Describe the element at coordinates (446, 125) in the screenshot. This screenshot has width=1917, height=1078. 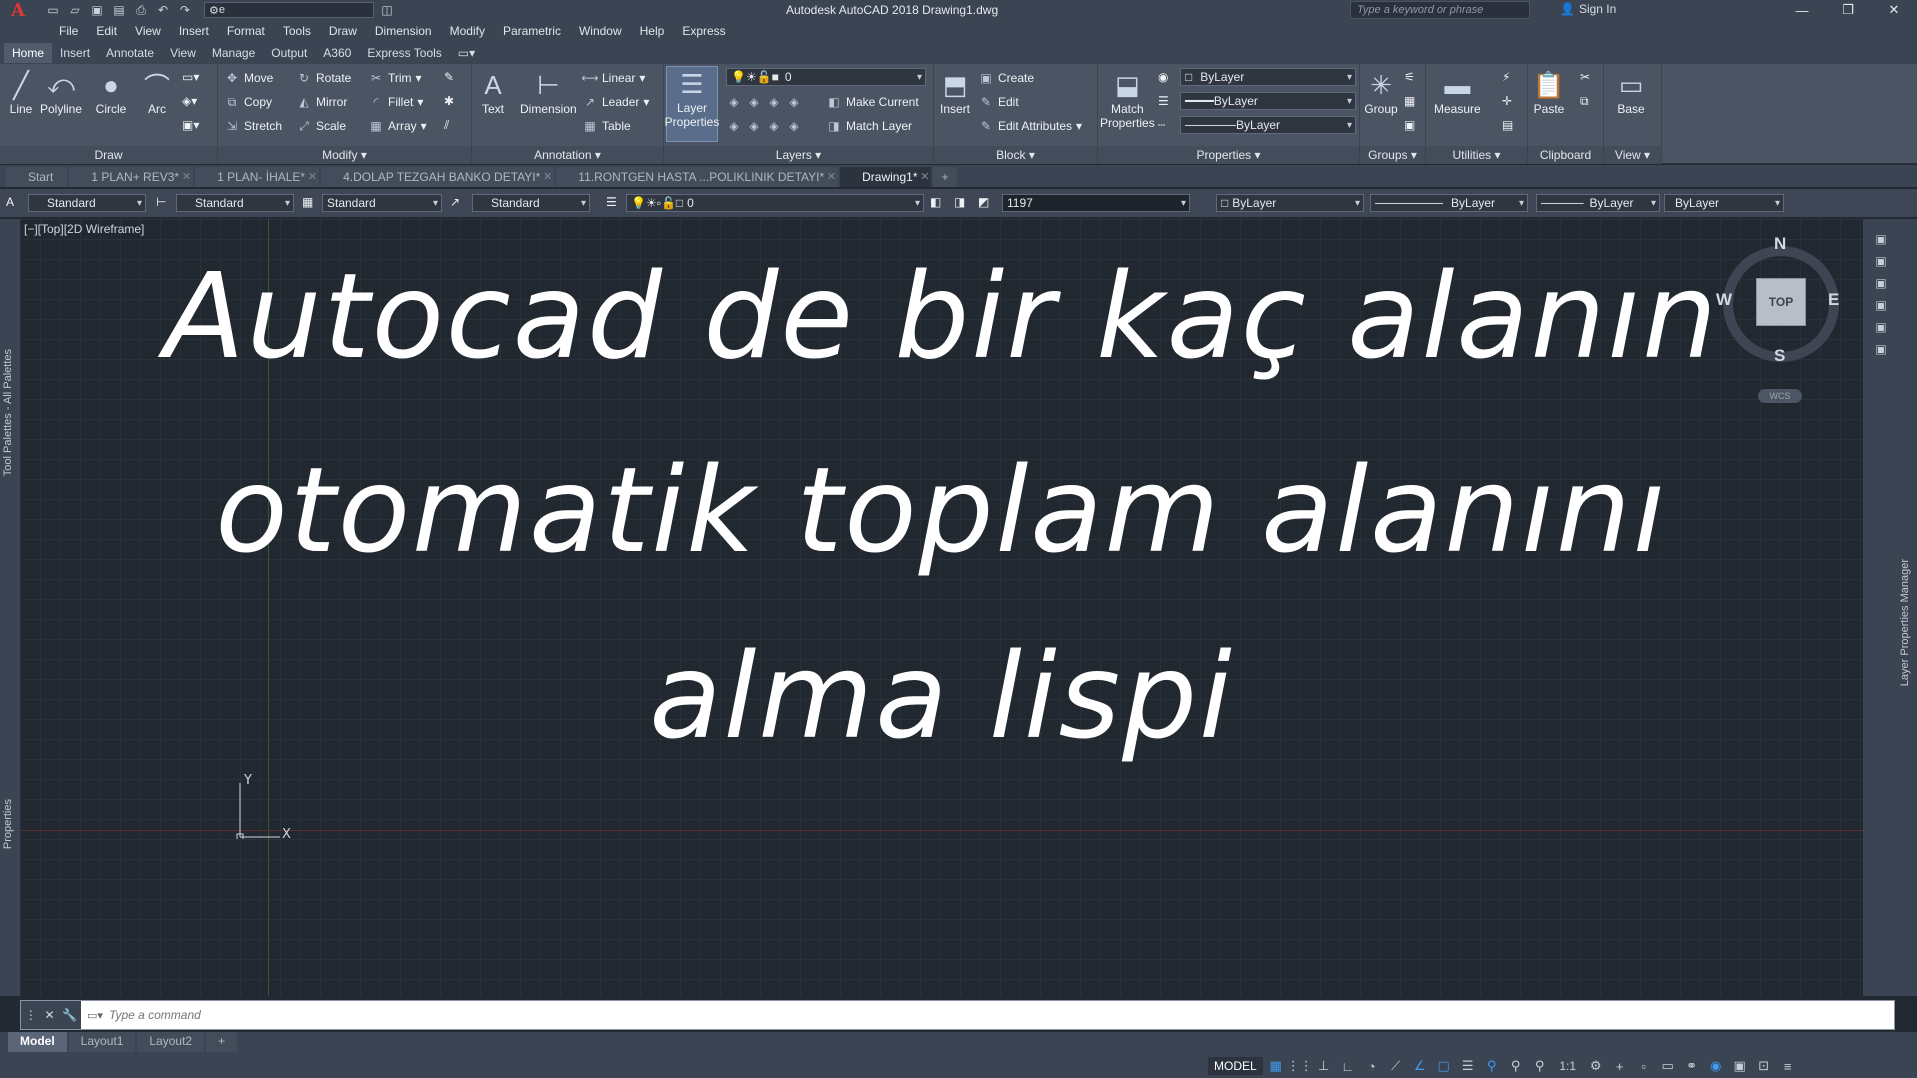
I see `offset-icon: ⫽` at that location.